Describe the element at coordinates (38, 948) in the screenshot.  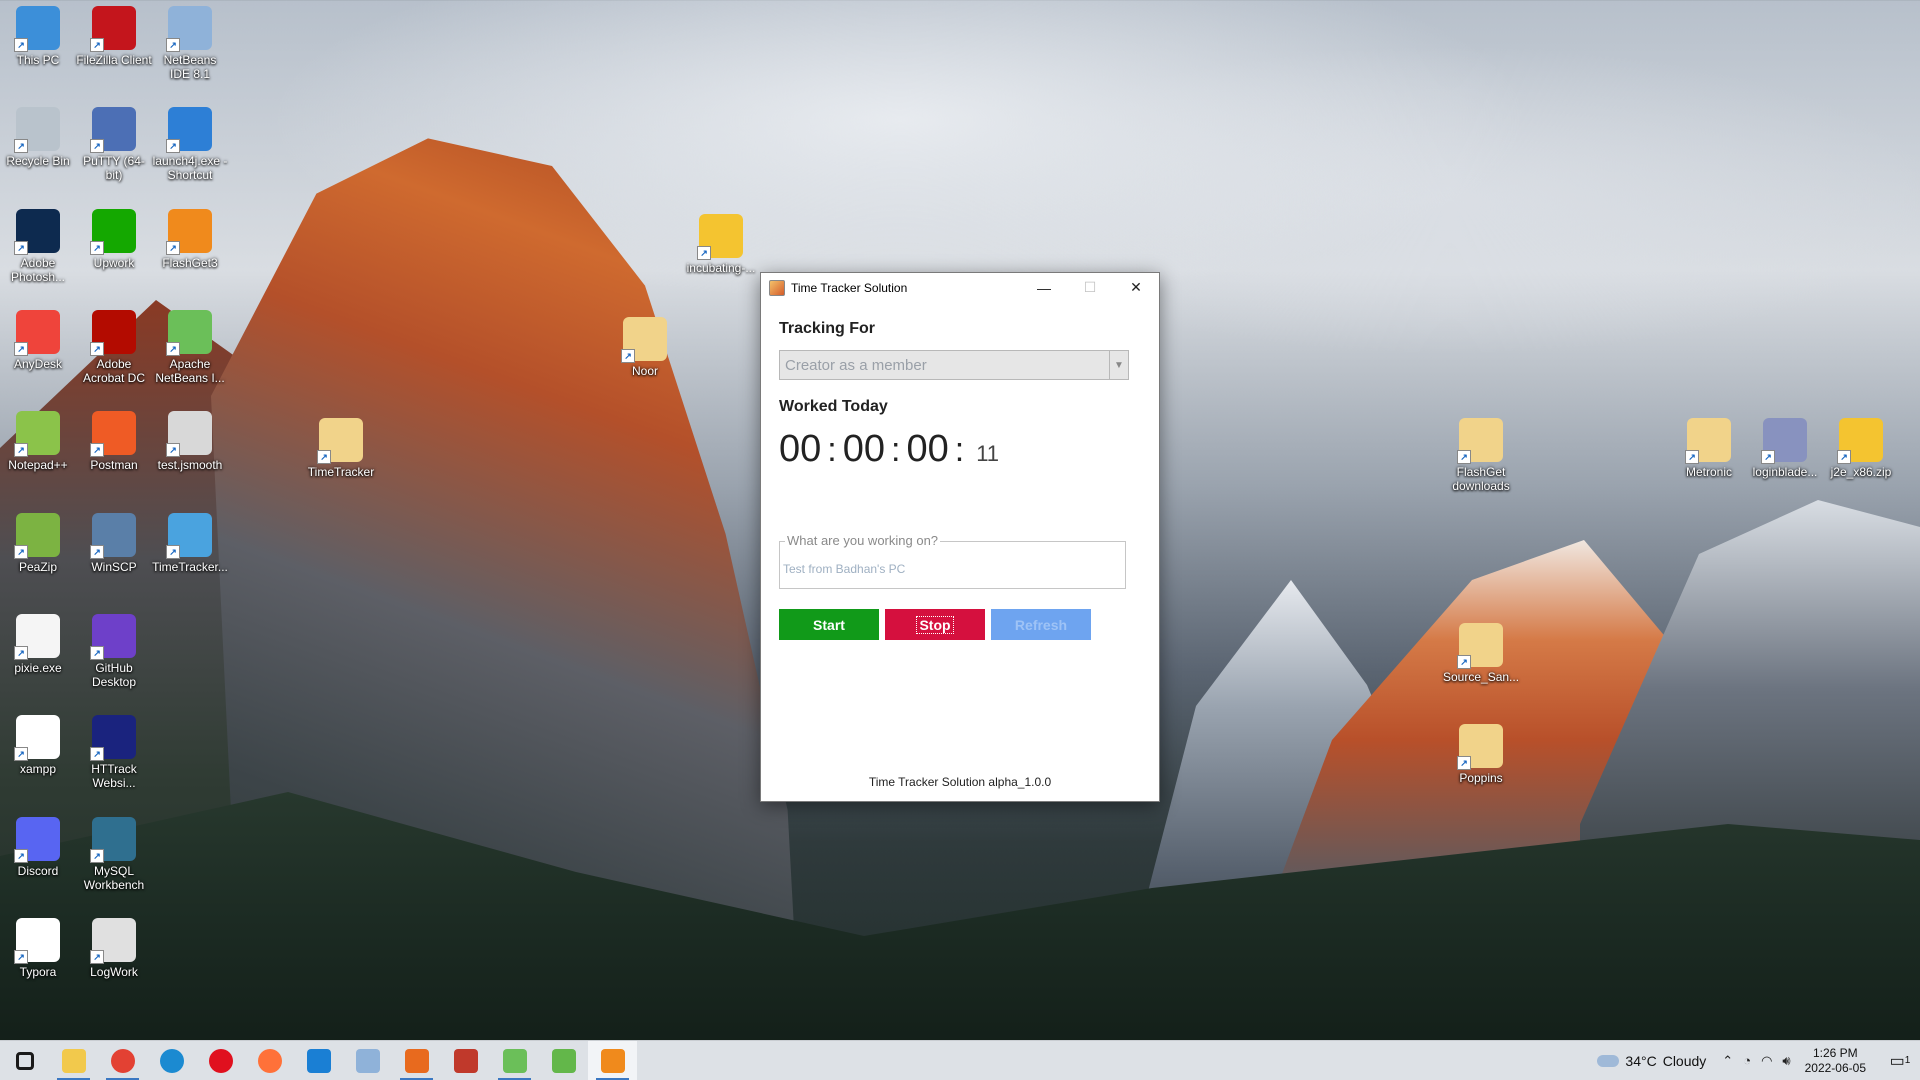
I see `desktop-icon: Typora` at that location.